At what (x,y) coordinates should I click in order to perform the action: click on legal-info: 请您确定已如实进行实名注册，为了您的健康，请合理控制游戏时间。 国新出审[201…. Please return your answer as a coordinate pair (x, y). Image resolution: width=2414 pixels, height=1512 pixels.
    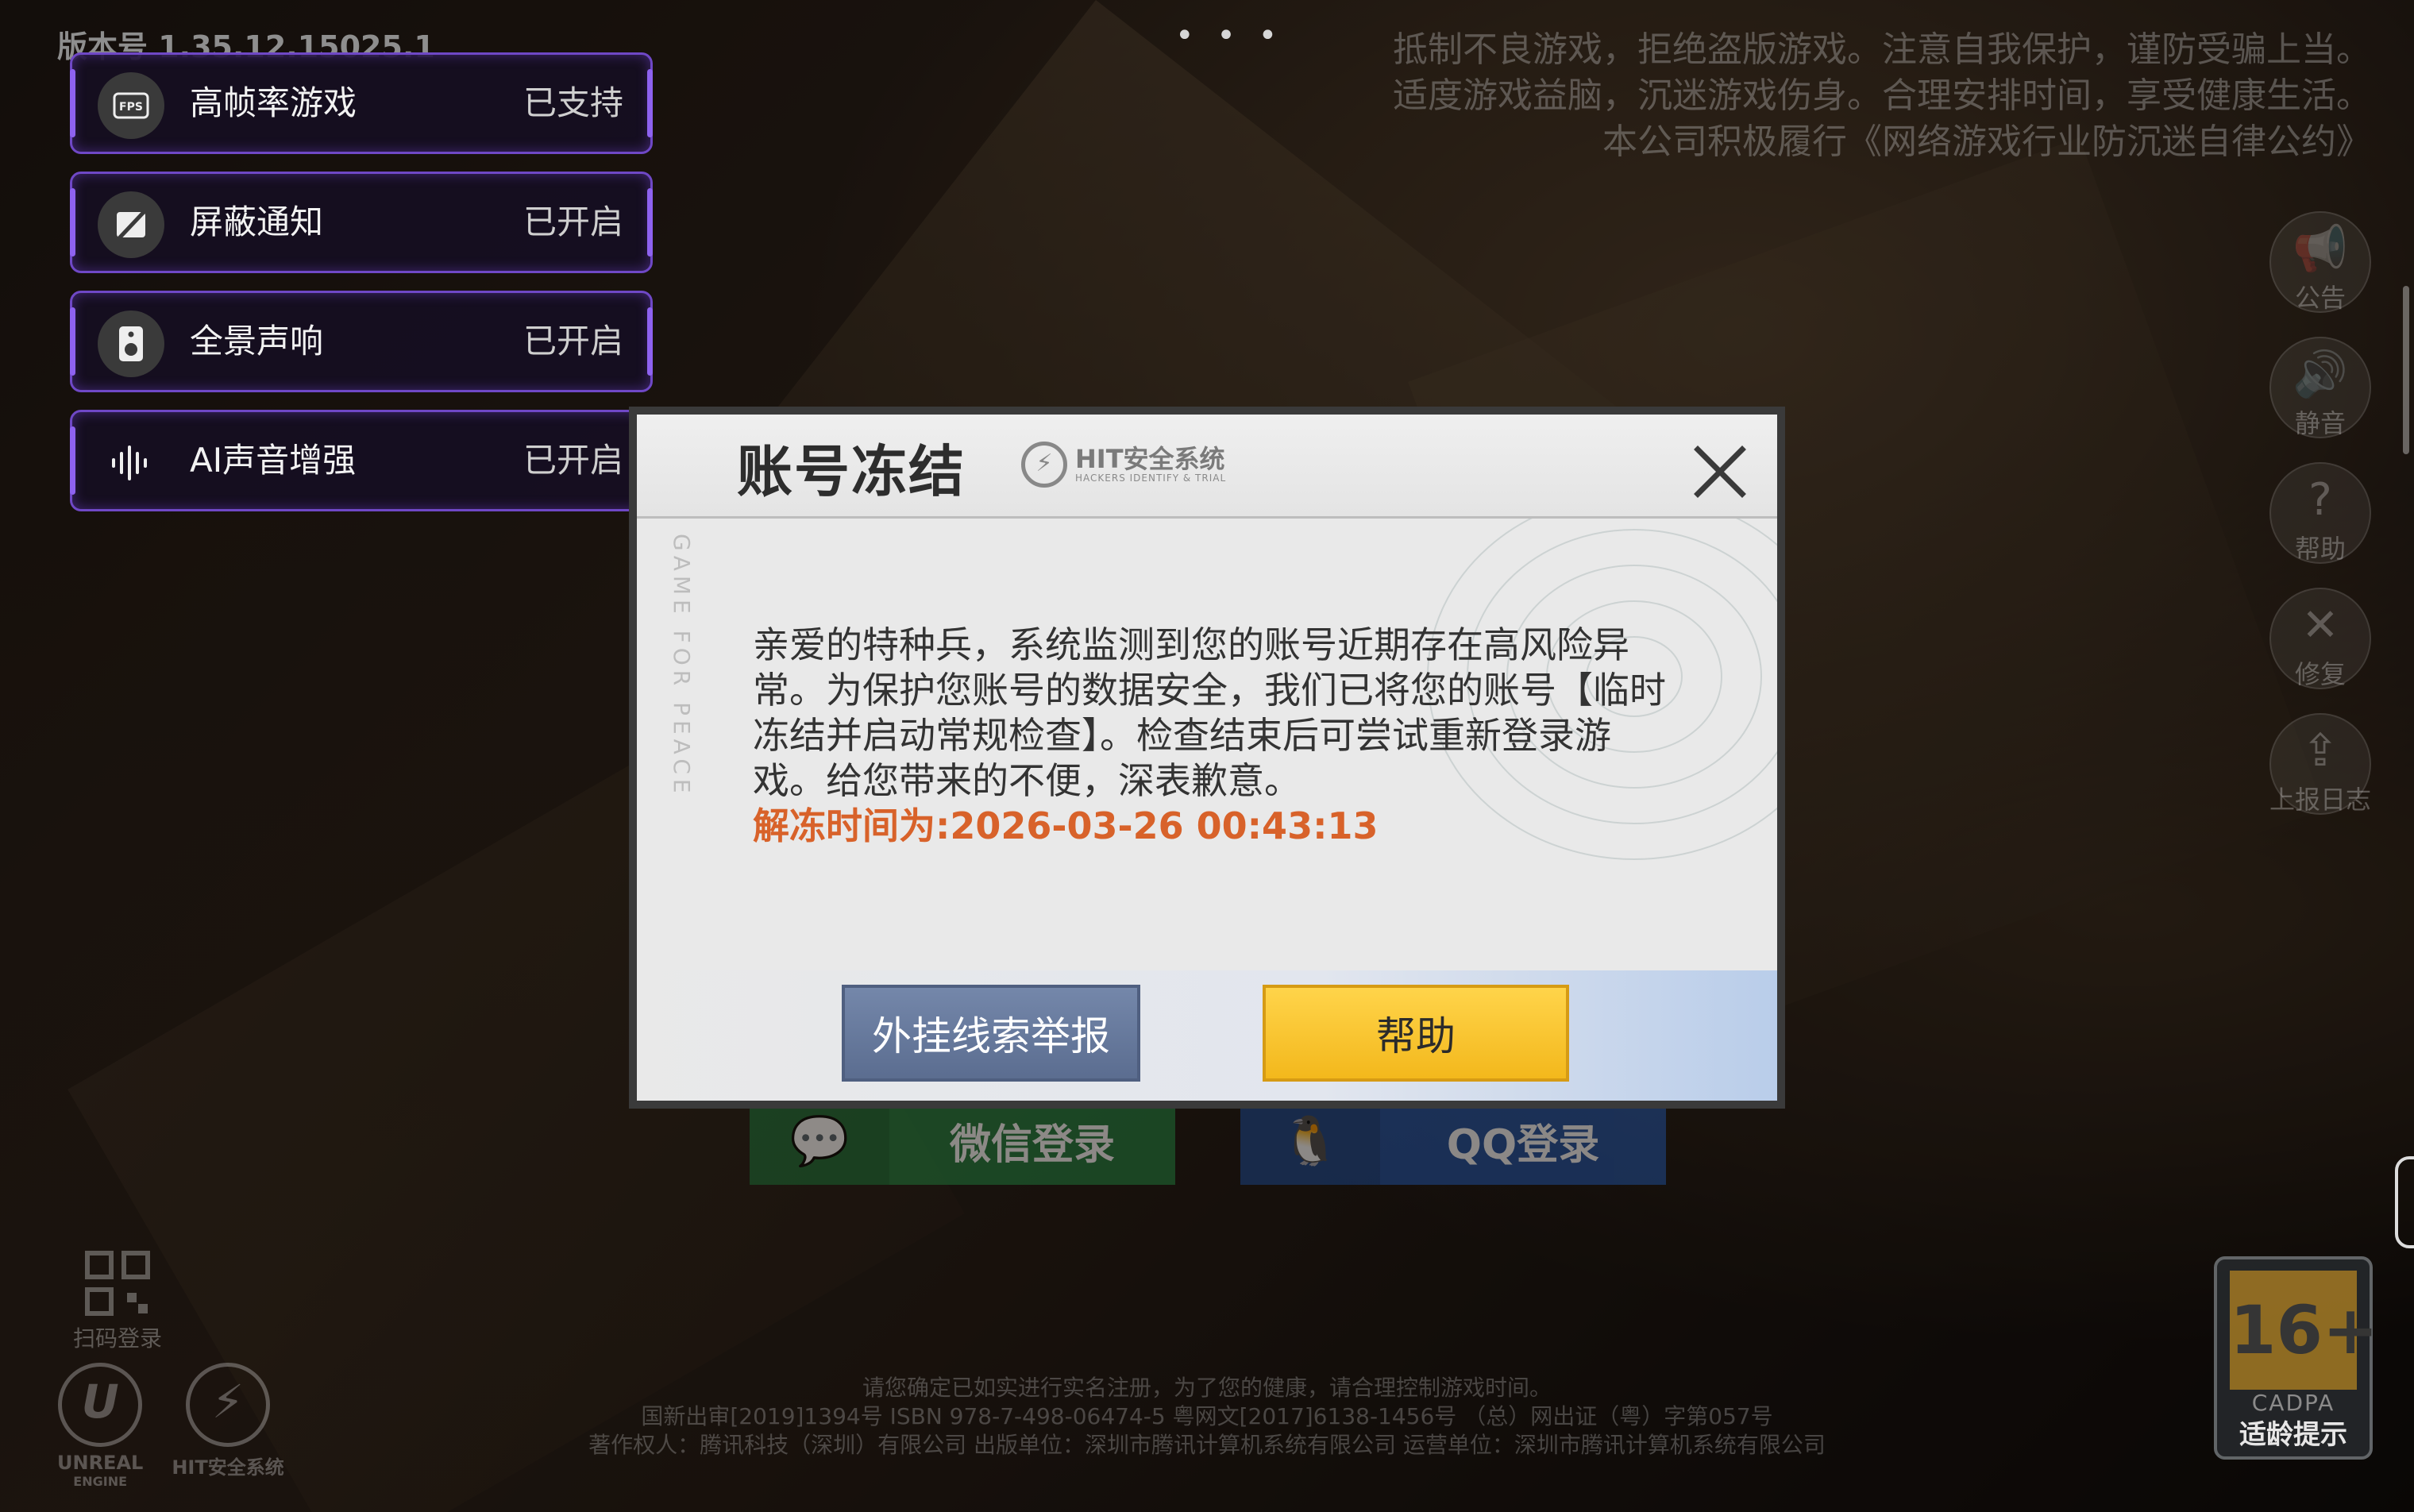
    Looking at the image, I should click on (1207, 1417).